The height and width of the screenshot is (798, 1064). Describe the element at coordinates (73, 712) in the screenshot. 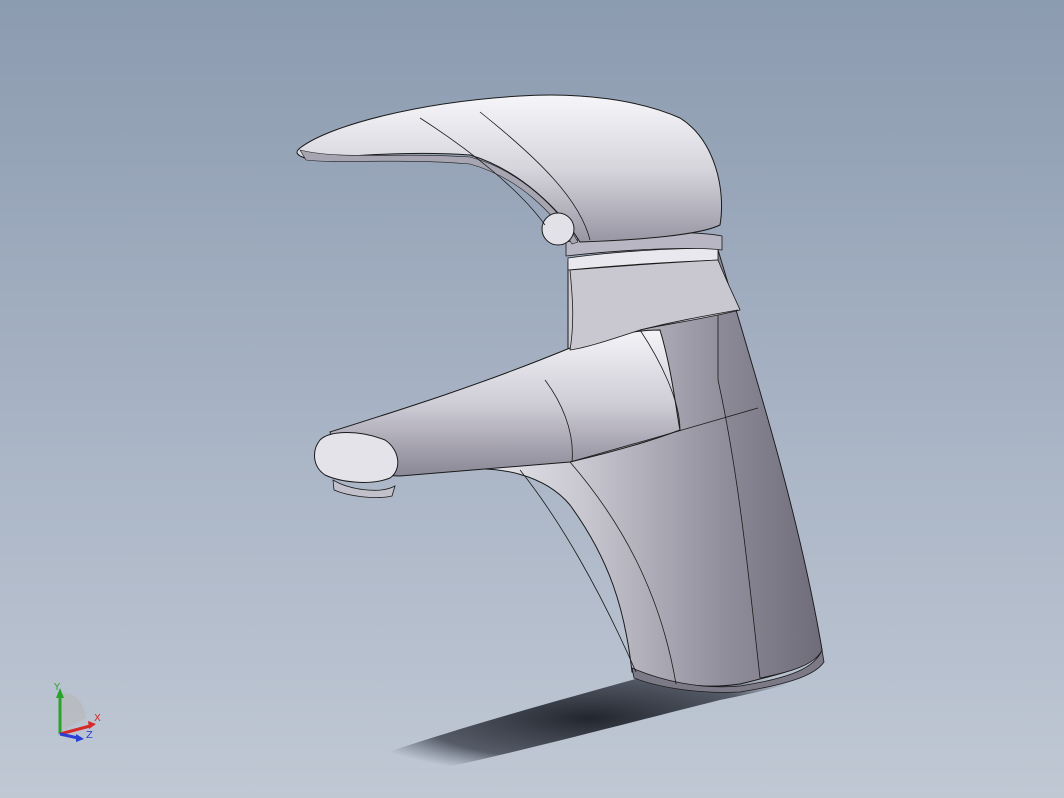

I see `triad-plane` at that location.